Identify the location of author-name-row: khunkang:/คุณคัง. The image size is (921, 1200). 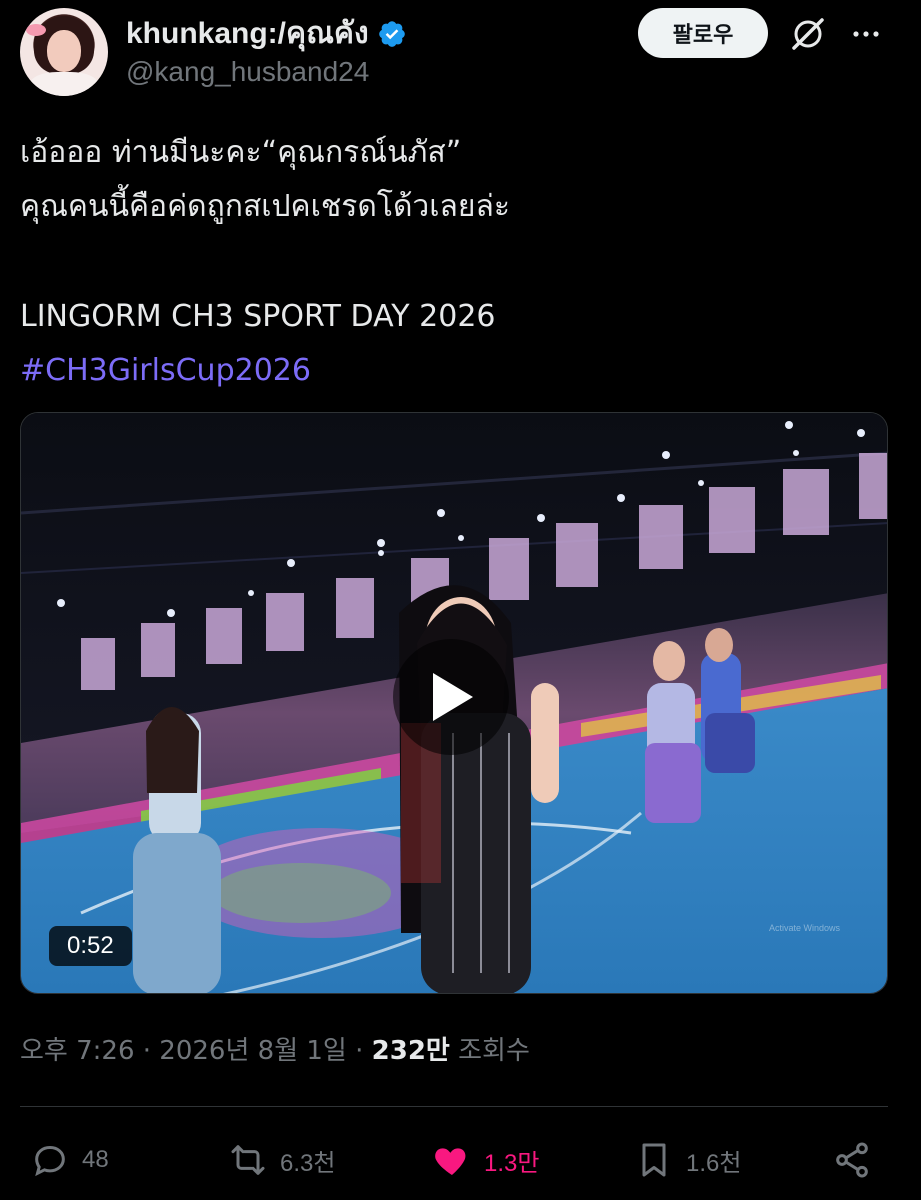
(266, 33).